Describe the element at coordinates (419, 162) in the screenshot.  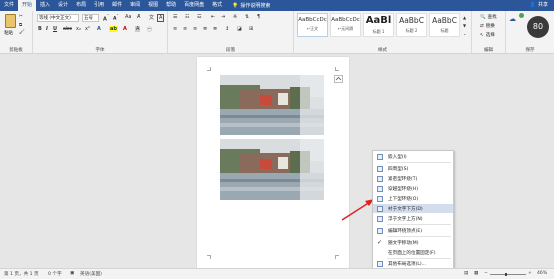
I see `menu-separator` at that location.